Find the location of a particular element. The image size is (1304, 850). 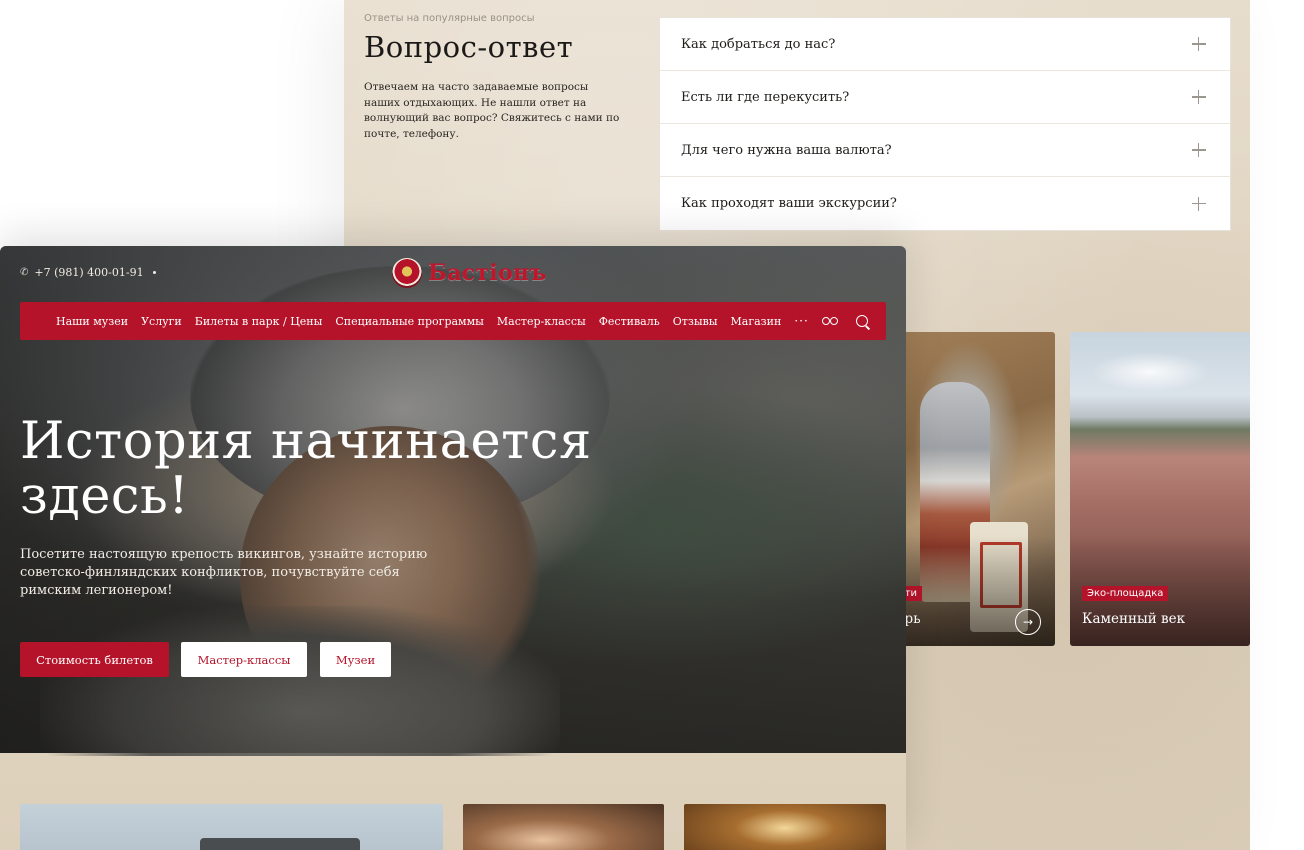

nav-item-museums: Наши музеи is located at coordinates (92, 321).